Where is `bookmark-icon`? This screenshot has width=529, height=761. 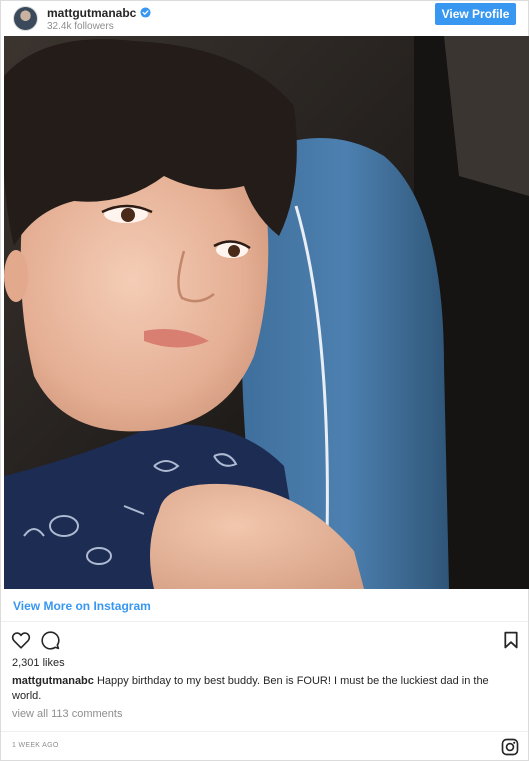
bookmark-icon is located at coordinates (511, 640).